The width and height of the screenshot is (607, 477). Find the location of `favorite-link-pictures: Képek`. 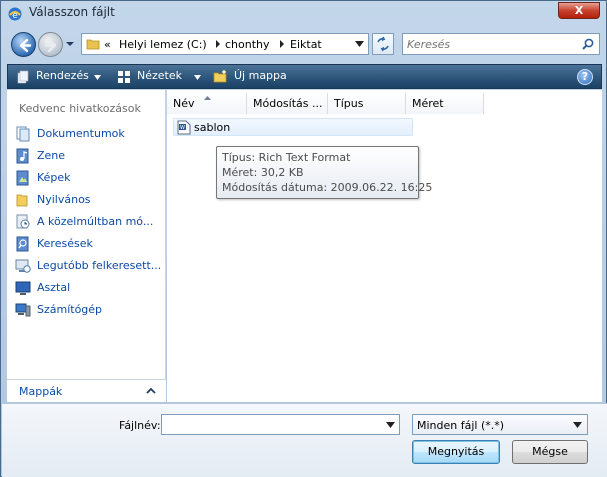

favorite-link-pictures: Képek is located at coordinates (89, 178).